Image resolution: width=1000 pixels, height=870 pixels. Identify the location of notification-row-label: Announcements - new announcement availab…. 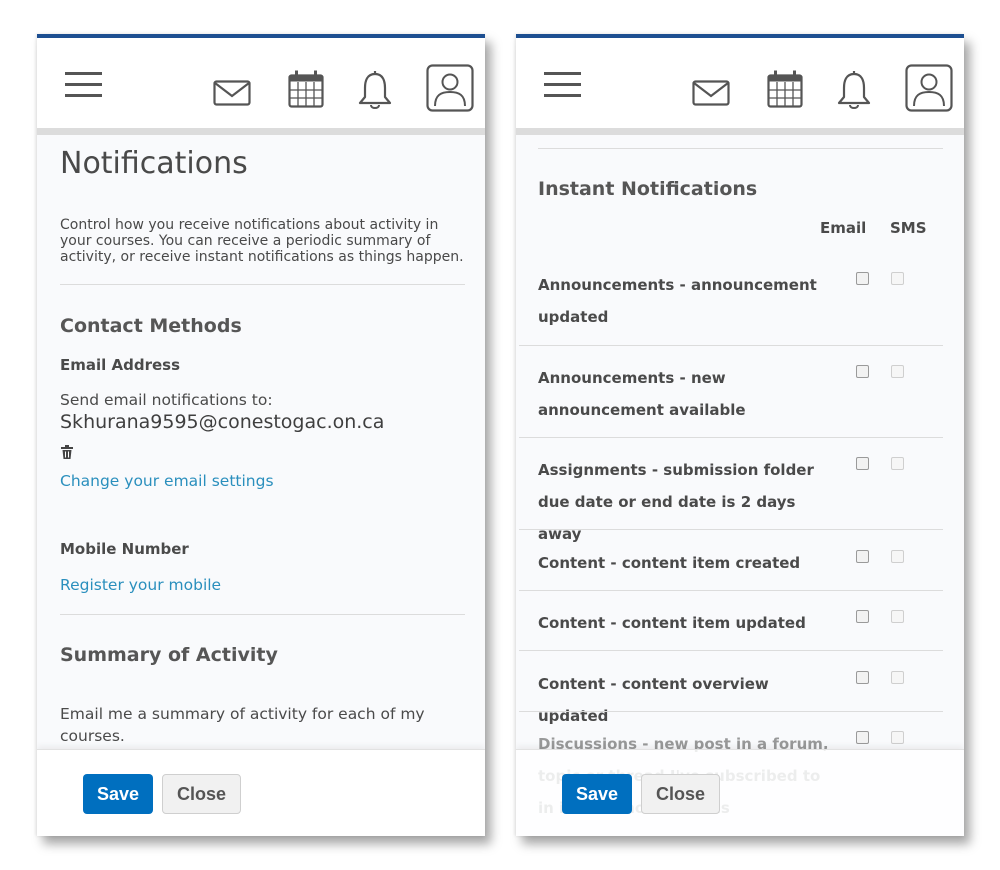
(642, 394).